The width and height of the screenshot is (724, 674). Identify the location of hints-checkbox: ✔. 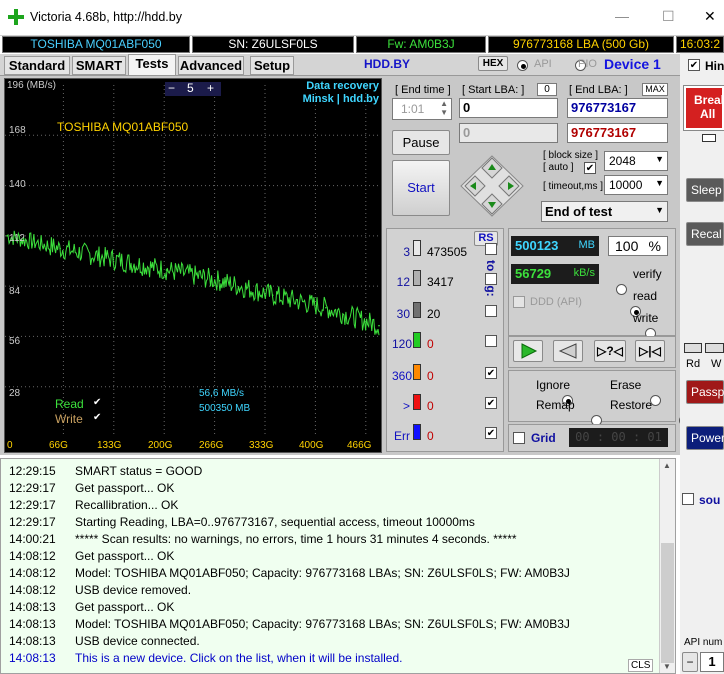
(694, 65).